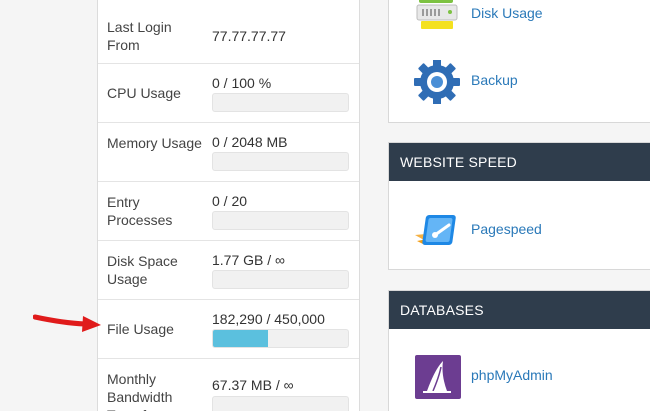 This screenshot has height=411, width=650. Describe the element at coordinates (519, 310) in the screenshot. I see `panel-title: DATABASES` at that location.